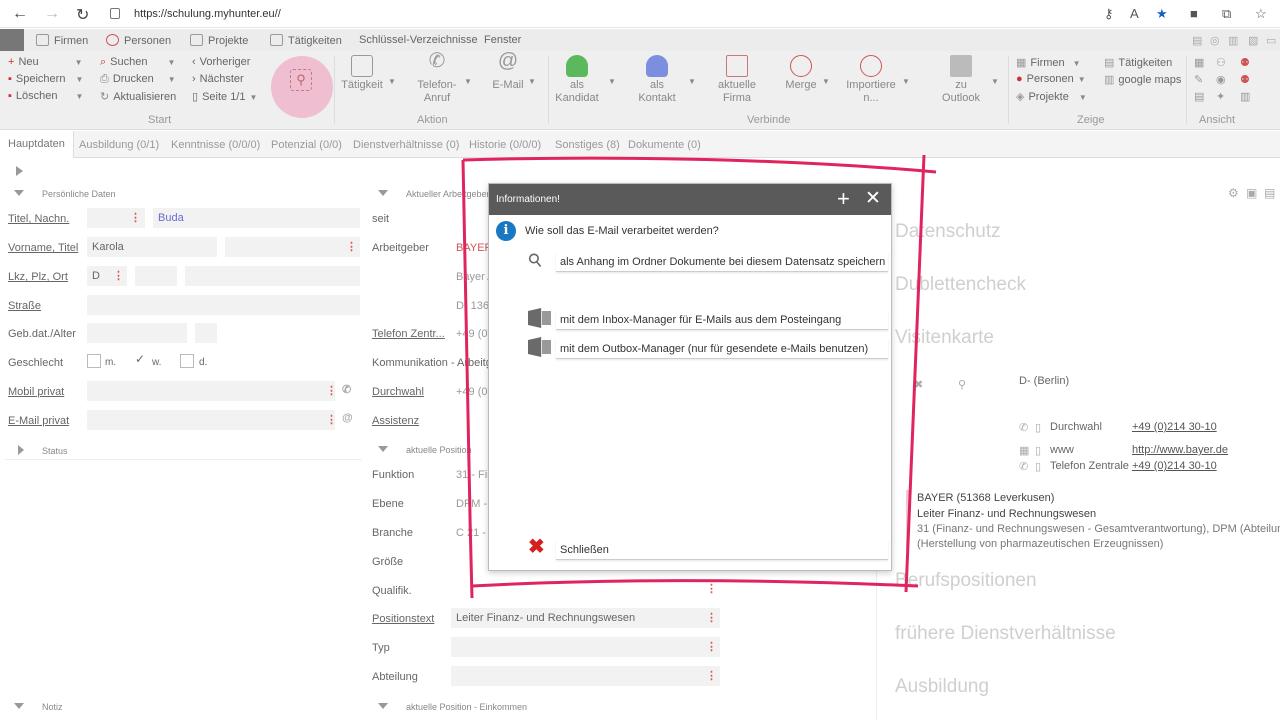 The width and height of the screenshot is (1280, 720). What do you see at coordinates (1174, 466) in the screenshot?
I see `zentrale-link: +49 (0)214 30-10` at bounding box center [1174, 466].